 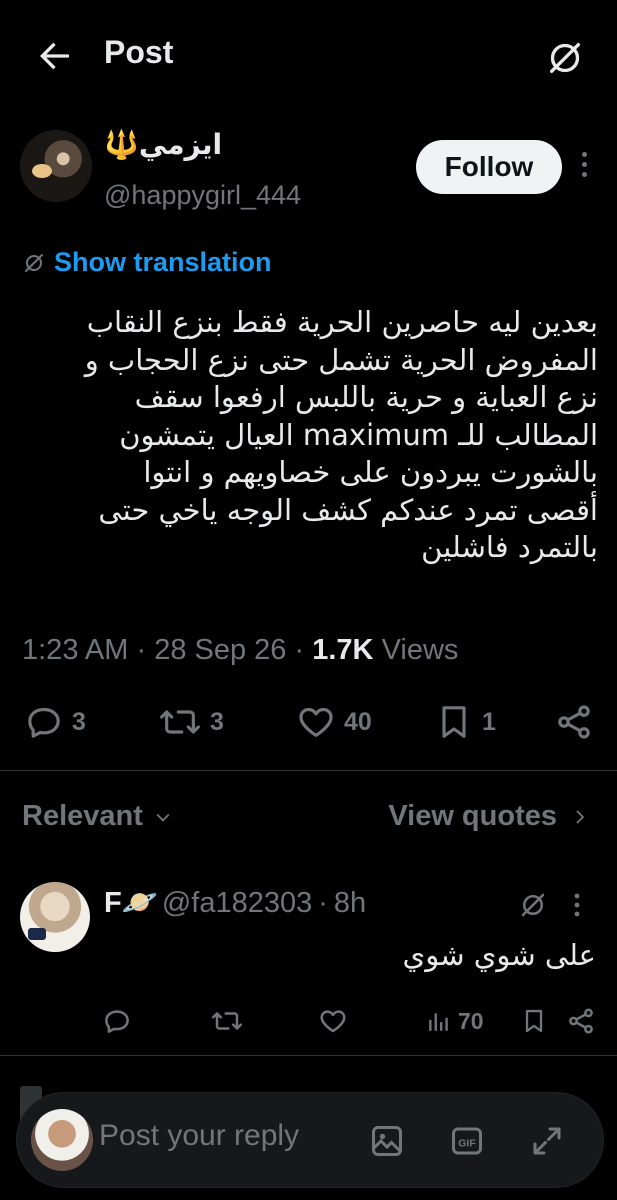 I want to click on top-bar: Post, so click(x=308, y=56).